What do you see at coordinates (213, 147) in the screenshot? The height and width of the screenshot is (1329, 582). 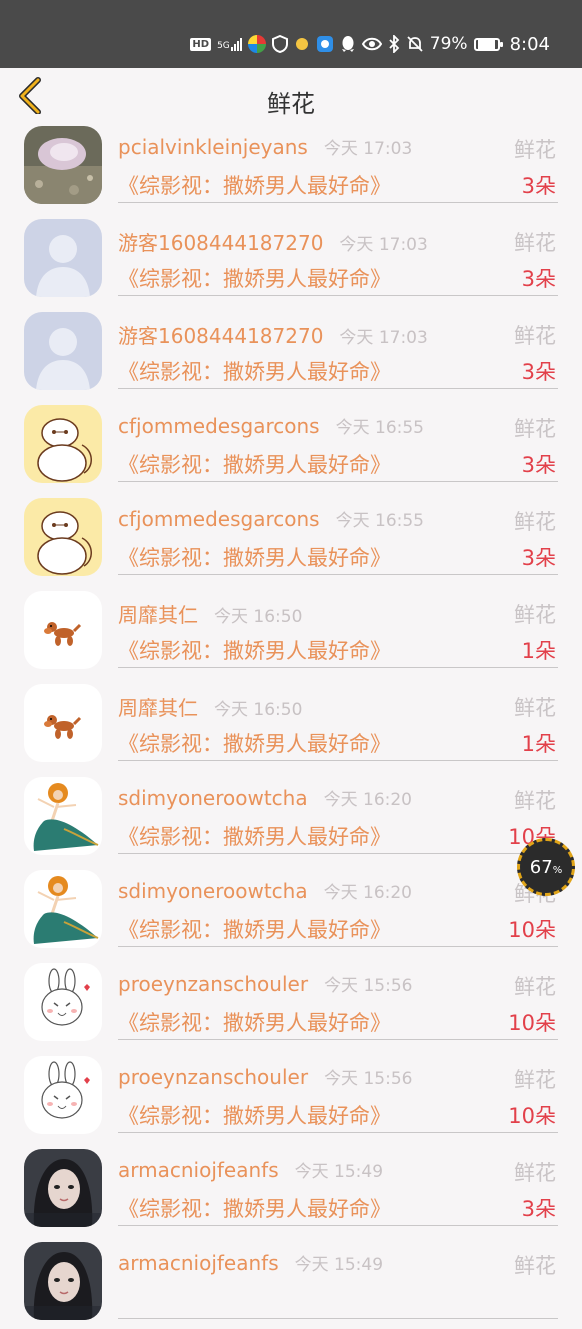 I see `user-name: pcialvinkleinjeyans` at bounding box center [213, 147].